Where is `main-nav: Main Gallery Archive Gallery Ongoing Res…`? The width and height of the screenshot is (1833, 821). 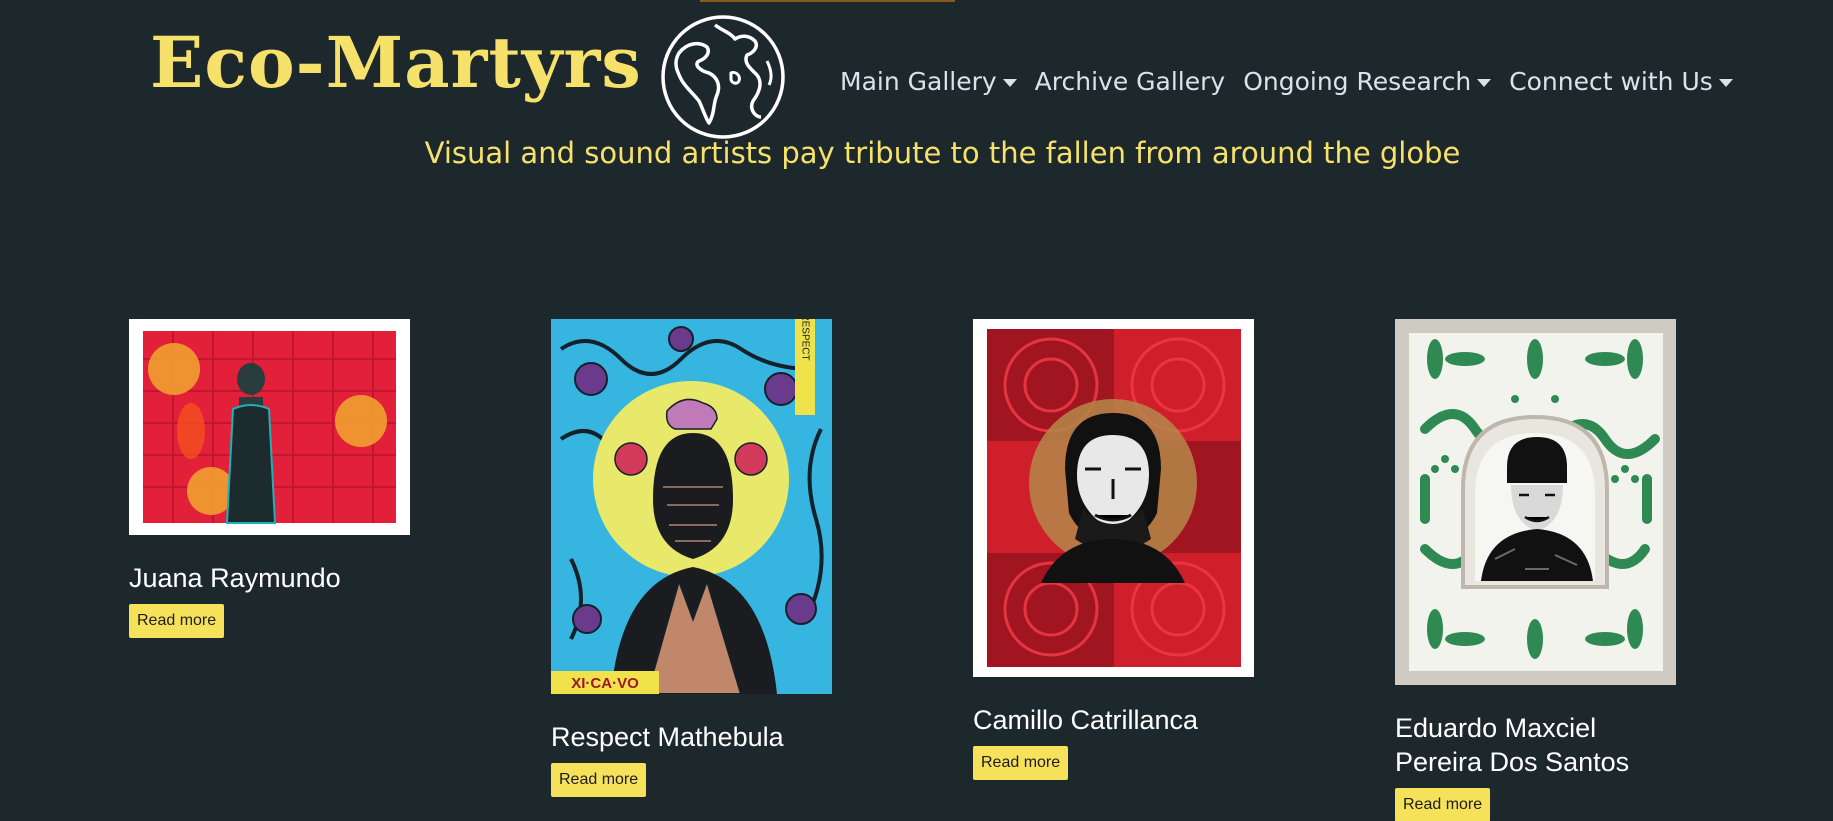
main-nav: Main Gallery Archive Gallery Ongoing Res… is located at coordinates (1295, 81).